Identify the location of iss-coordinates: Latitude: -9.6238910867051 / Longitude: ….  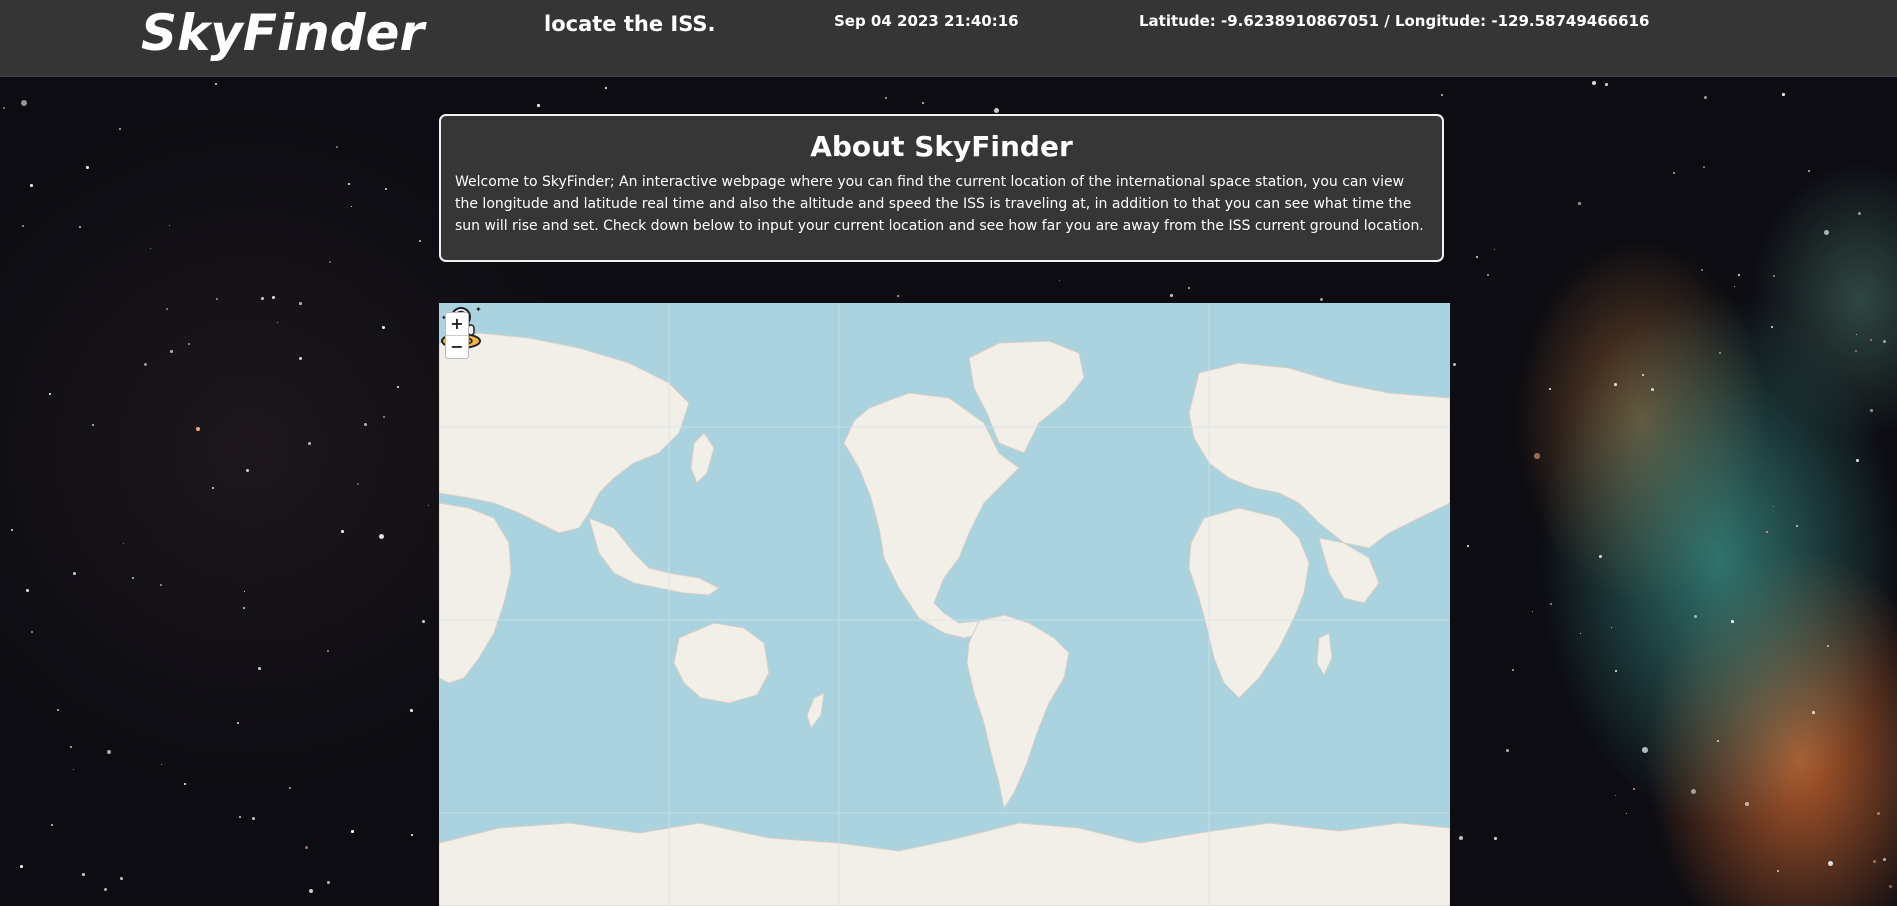
(1394, 21).